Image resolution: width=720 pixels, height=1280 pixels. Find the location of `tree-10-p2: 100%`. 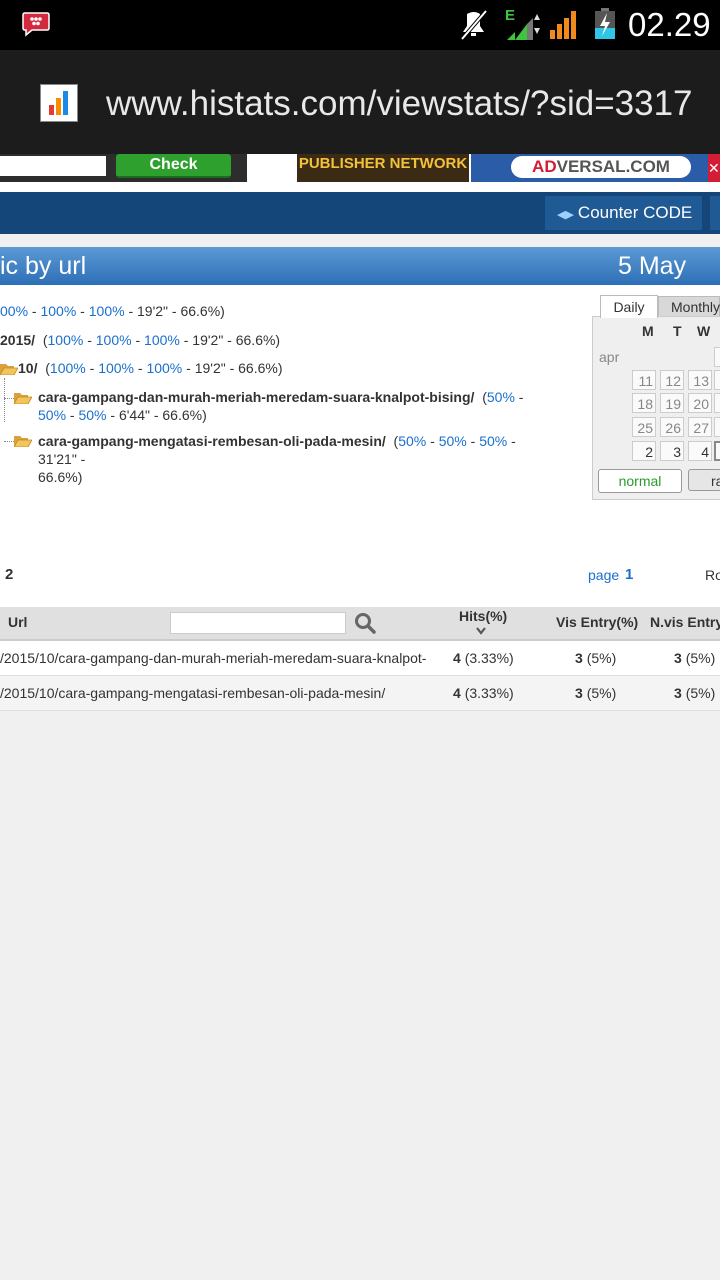

tree-10-p2: 100% is located at coordinates (116, 368).